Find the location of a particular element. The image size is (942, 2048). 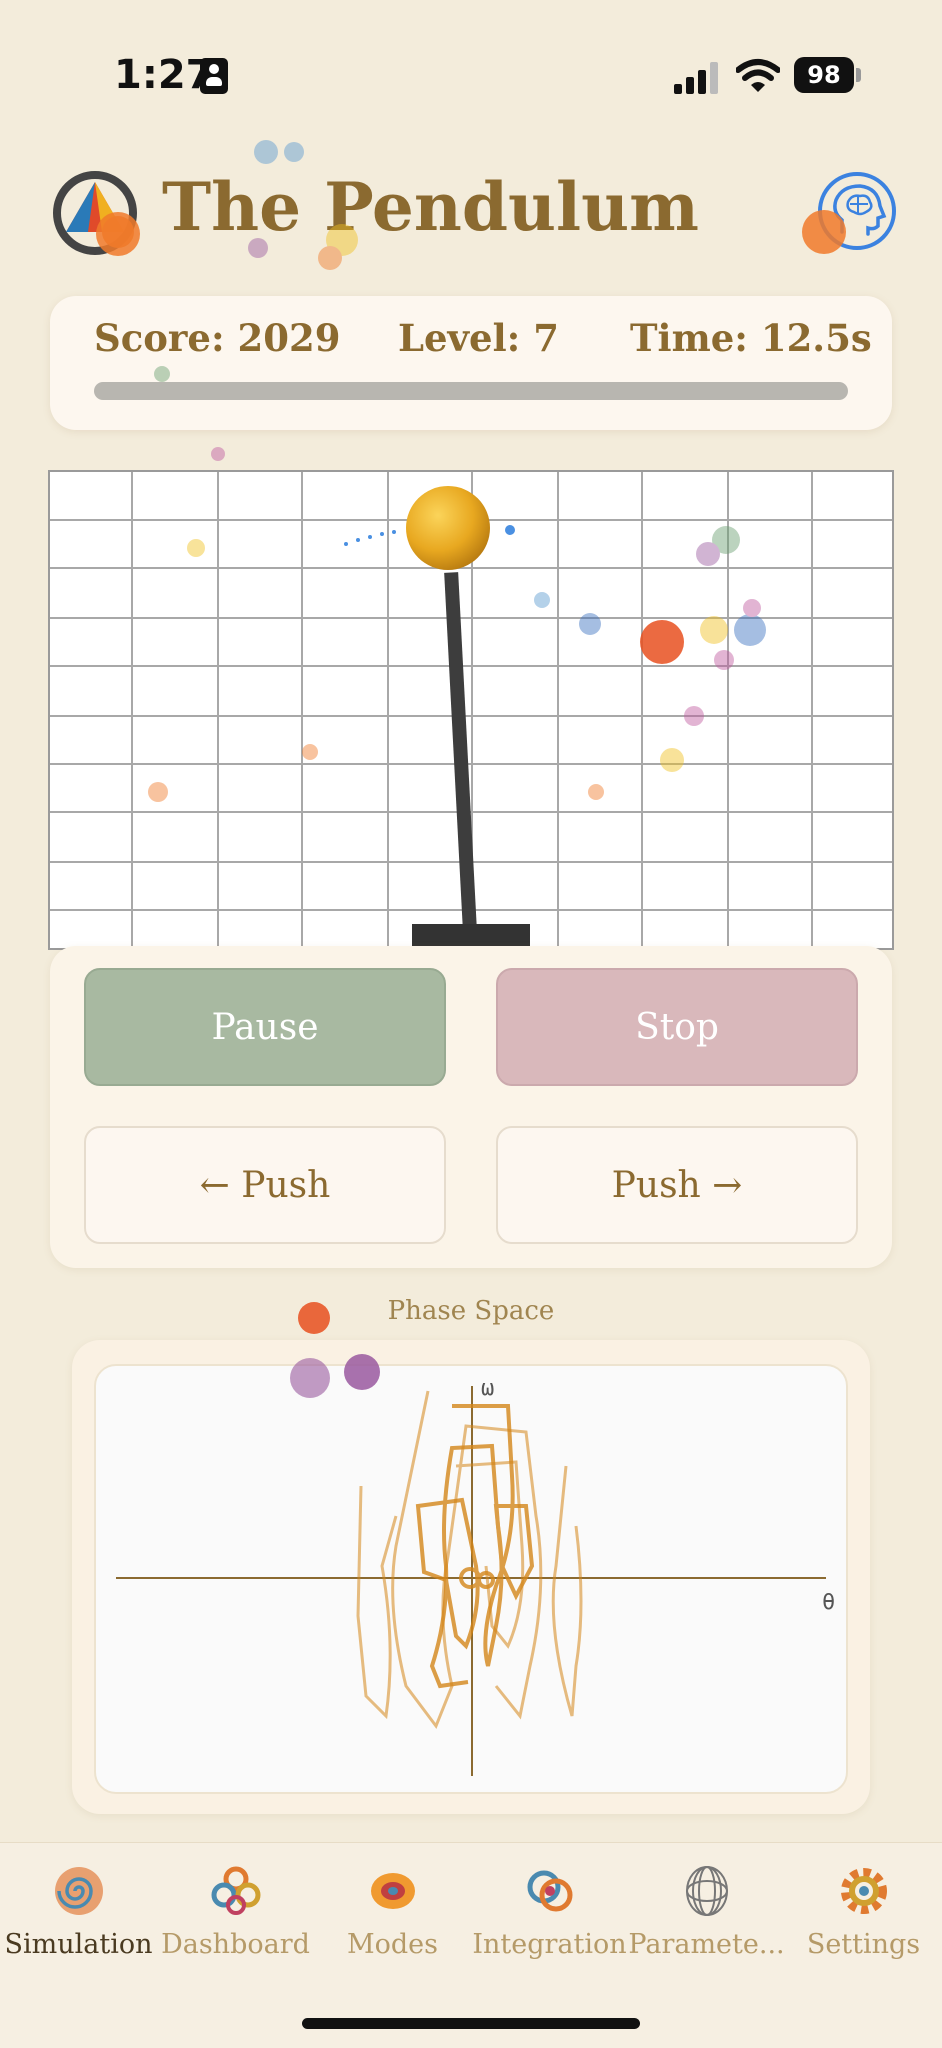

omega-axis-label: ω is located at coordinates (488, 1388).